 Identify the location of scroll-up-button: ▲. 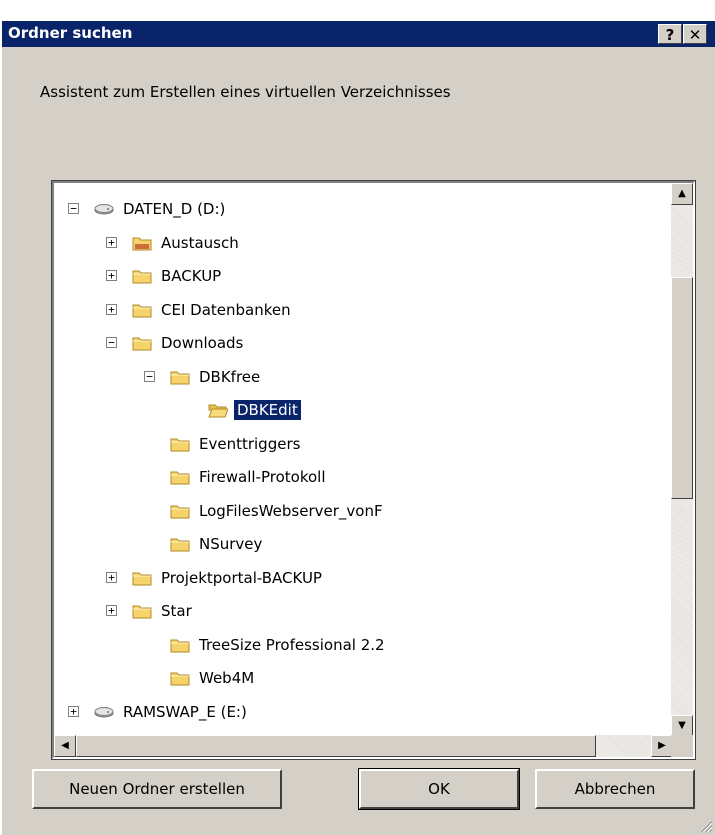
(682, 194).